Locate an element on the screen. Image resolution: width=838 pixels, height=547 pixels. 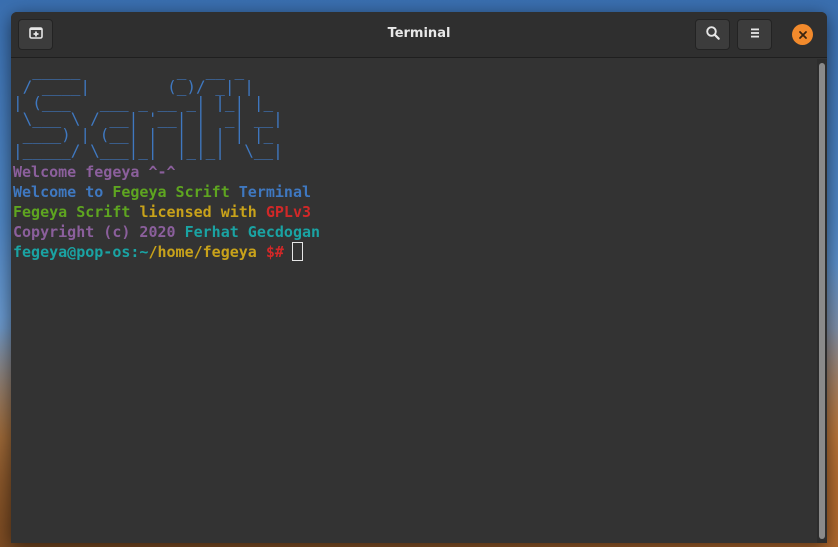
product-name: Fegeya Scrift is located at coordinates (171, 192).